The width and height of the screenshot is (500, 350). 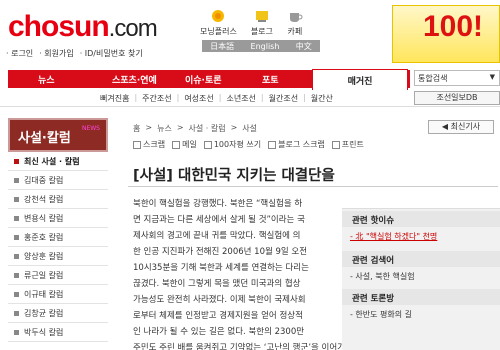 What do you see at coordinates (304, 46) in the screenshot?
I see `lang-chinese: 中文` at bounding box center [304, 46].